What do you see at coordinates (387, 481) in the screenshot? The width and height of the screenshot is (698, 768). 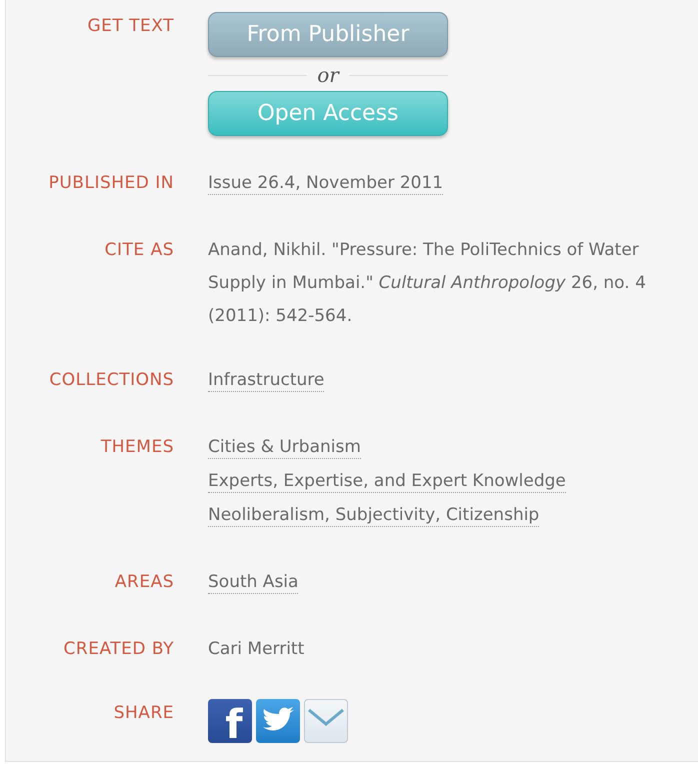 I see `link: Experts, Expertise, and Expert Knowledge` at bounding box center [387, 481].